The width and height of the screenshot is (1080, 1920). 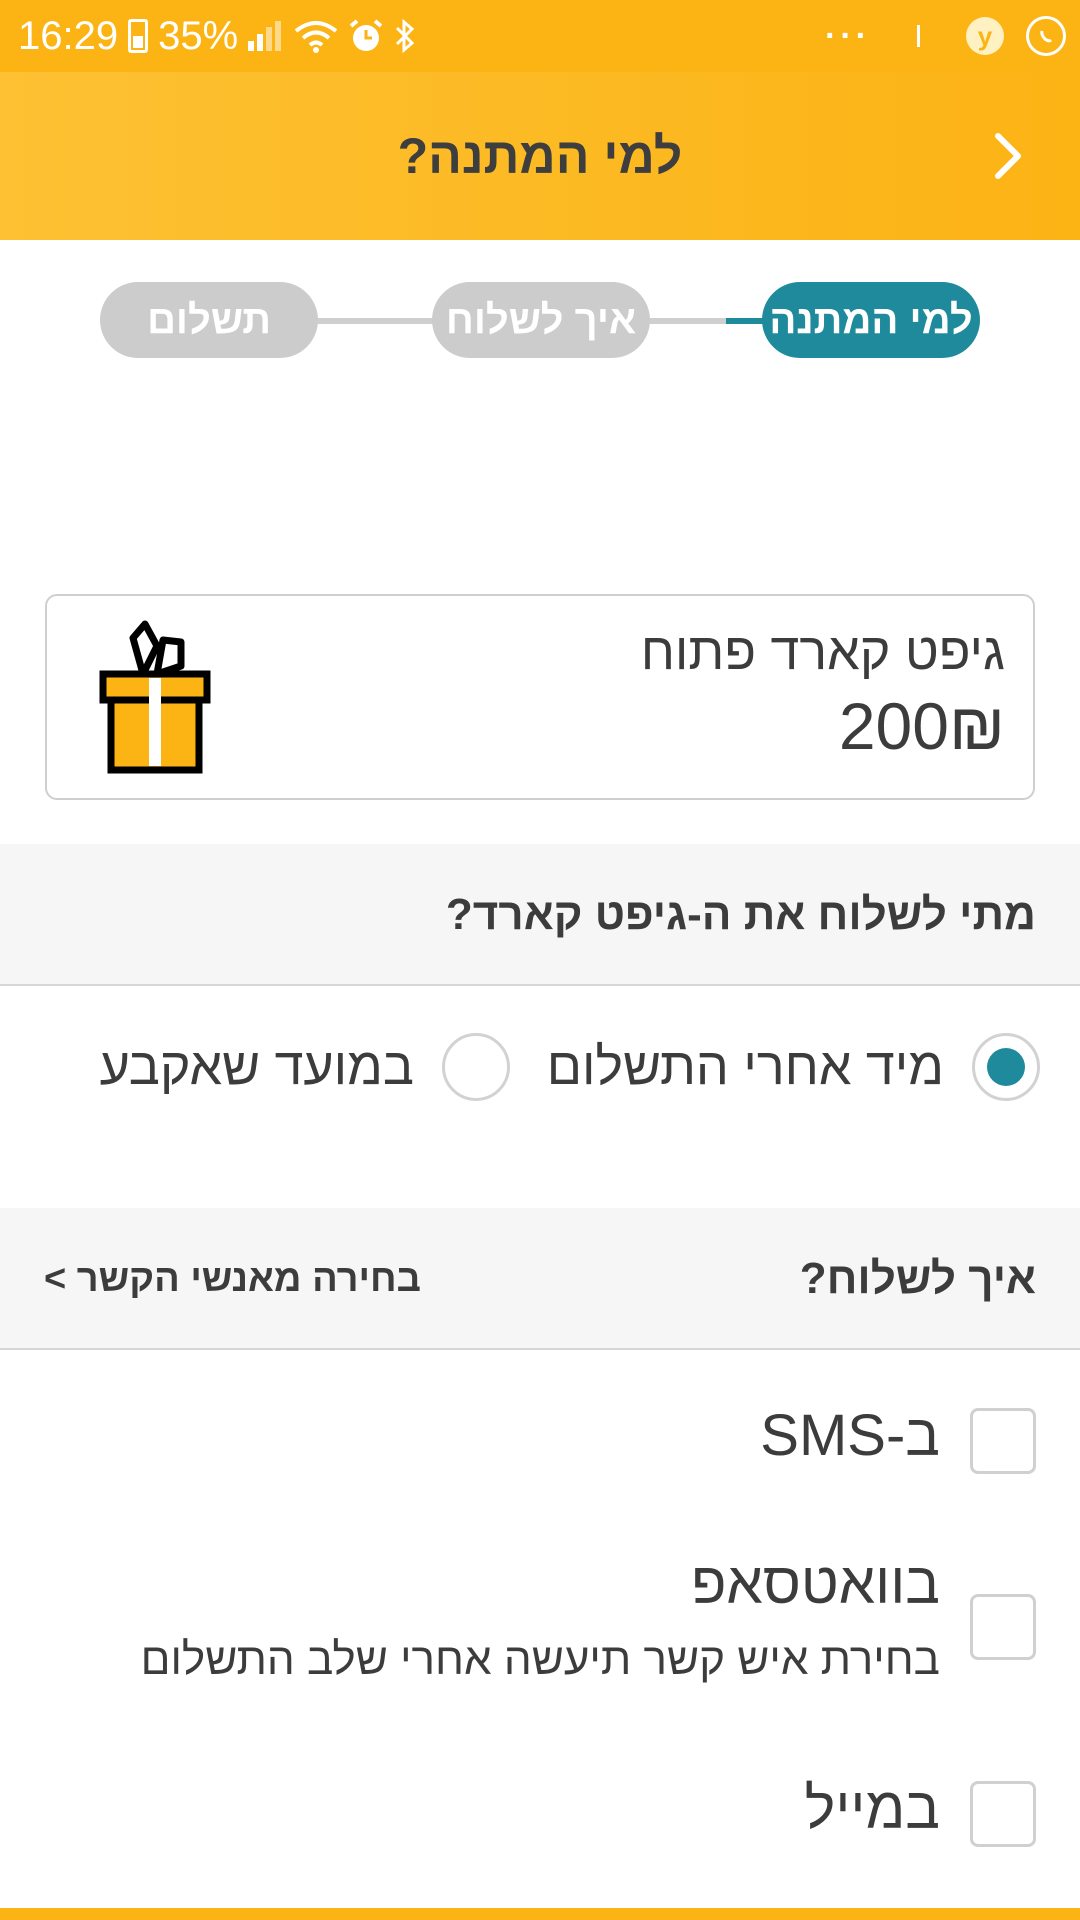 I want to click on status-right: ··· y, so click(x=945, y=36).